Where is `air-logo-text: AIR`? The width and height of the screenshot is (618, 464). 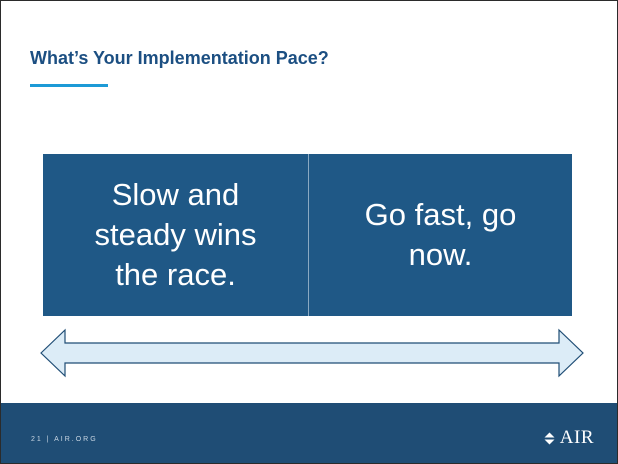
air-logo-text: AIR is located at coordinates (576, 437).